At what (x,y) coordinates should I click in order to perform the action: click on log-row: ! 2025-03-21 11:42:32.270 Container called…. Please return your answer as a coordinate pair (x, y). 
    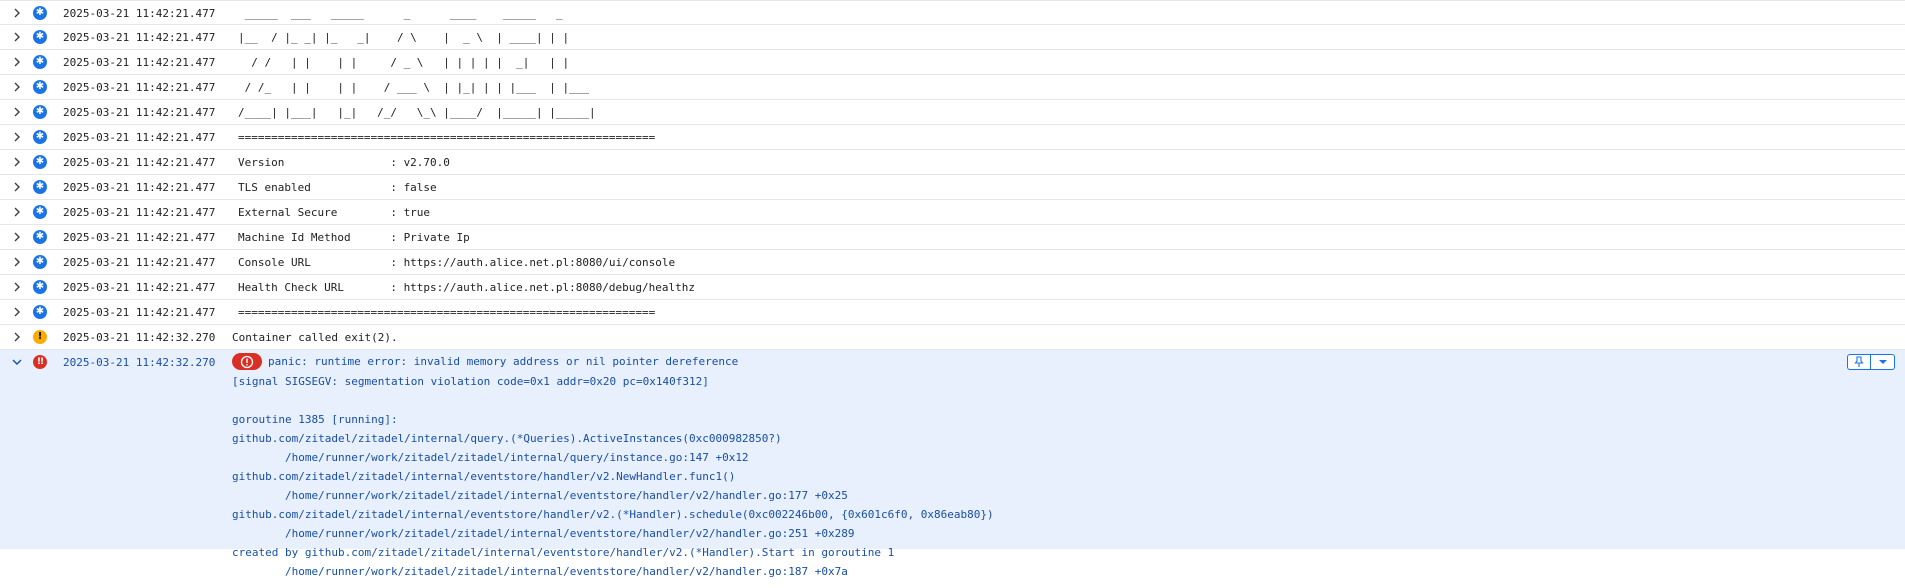
    Looking at the image, I should click on (952, 337).